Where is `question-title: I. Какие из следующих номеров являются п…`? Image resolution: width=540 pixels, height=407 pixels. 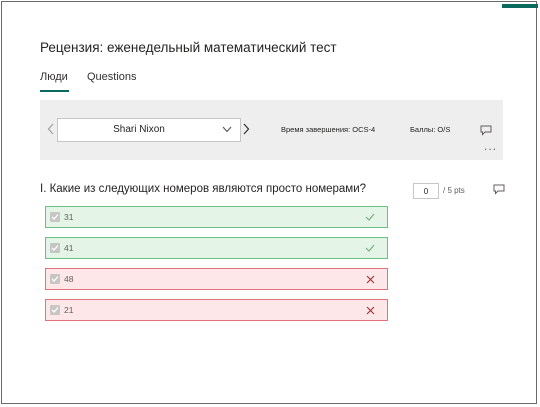
question-title: I. Какие из следующих номеров являются п… is located at coordinates (203, 189).